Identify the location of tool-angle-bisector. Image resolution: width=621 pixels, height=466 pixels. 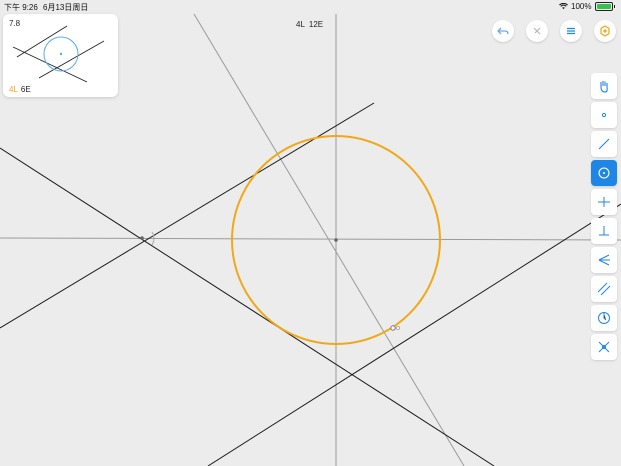
(604, 260).